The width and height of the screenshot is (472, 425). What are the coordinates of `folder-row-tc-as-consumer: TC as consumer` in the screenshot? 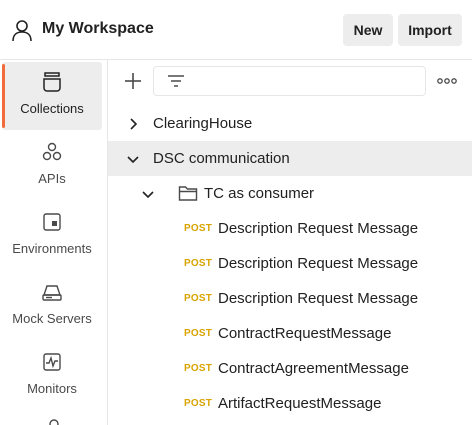 It's located at (290, 193).